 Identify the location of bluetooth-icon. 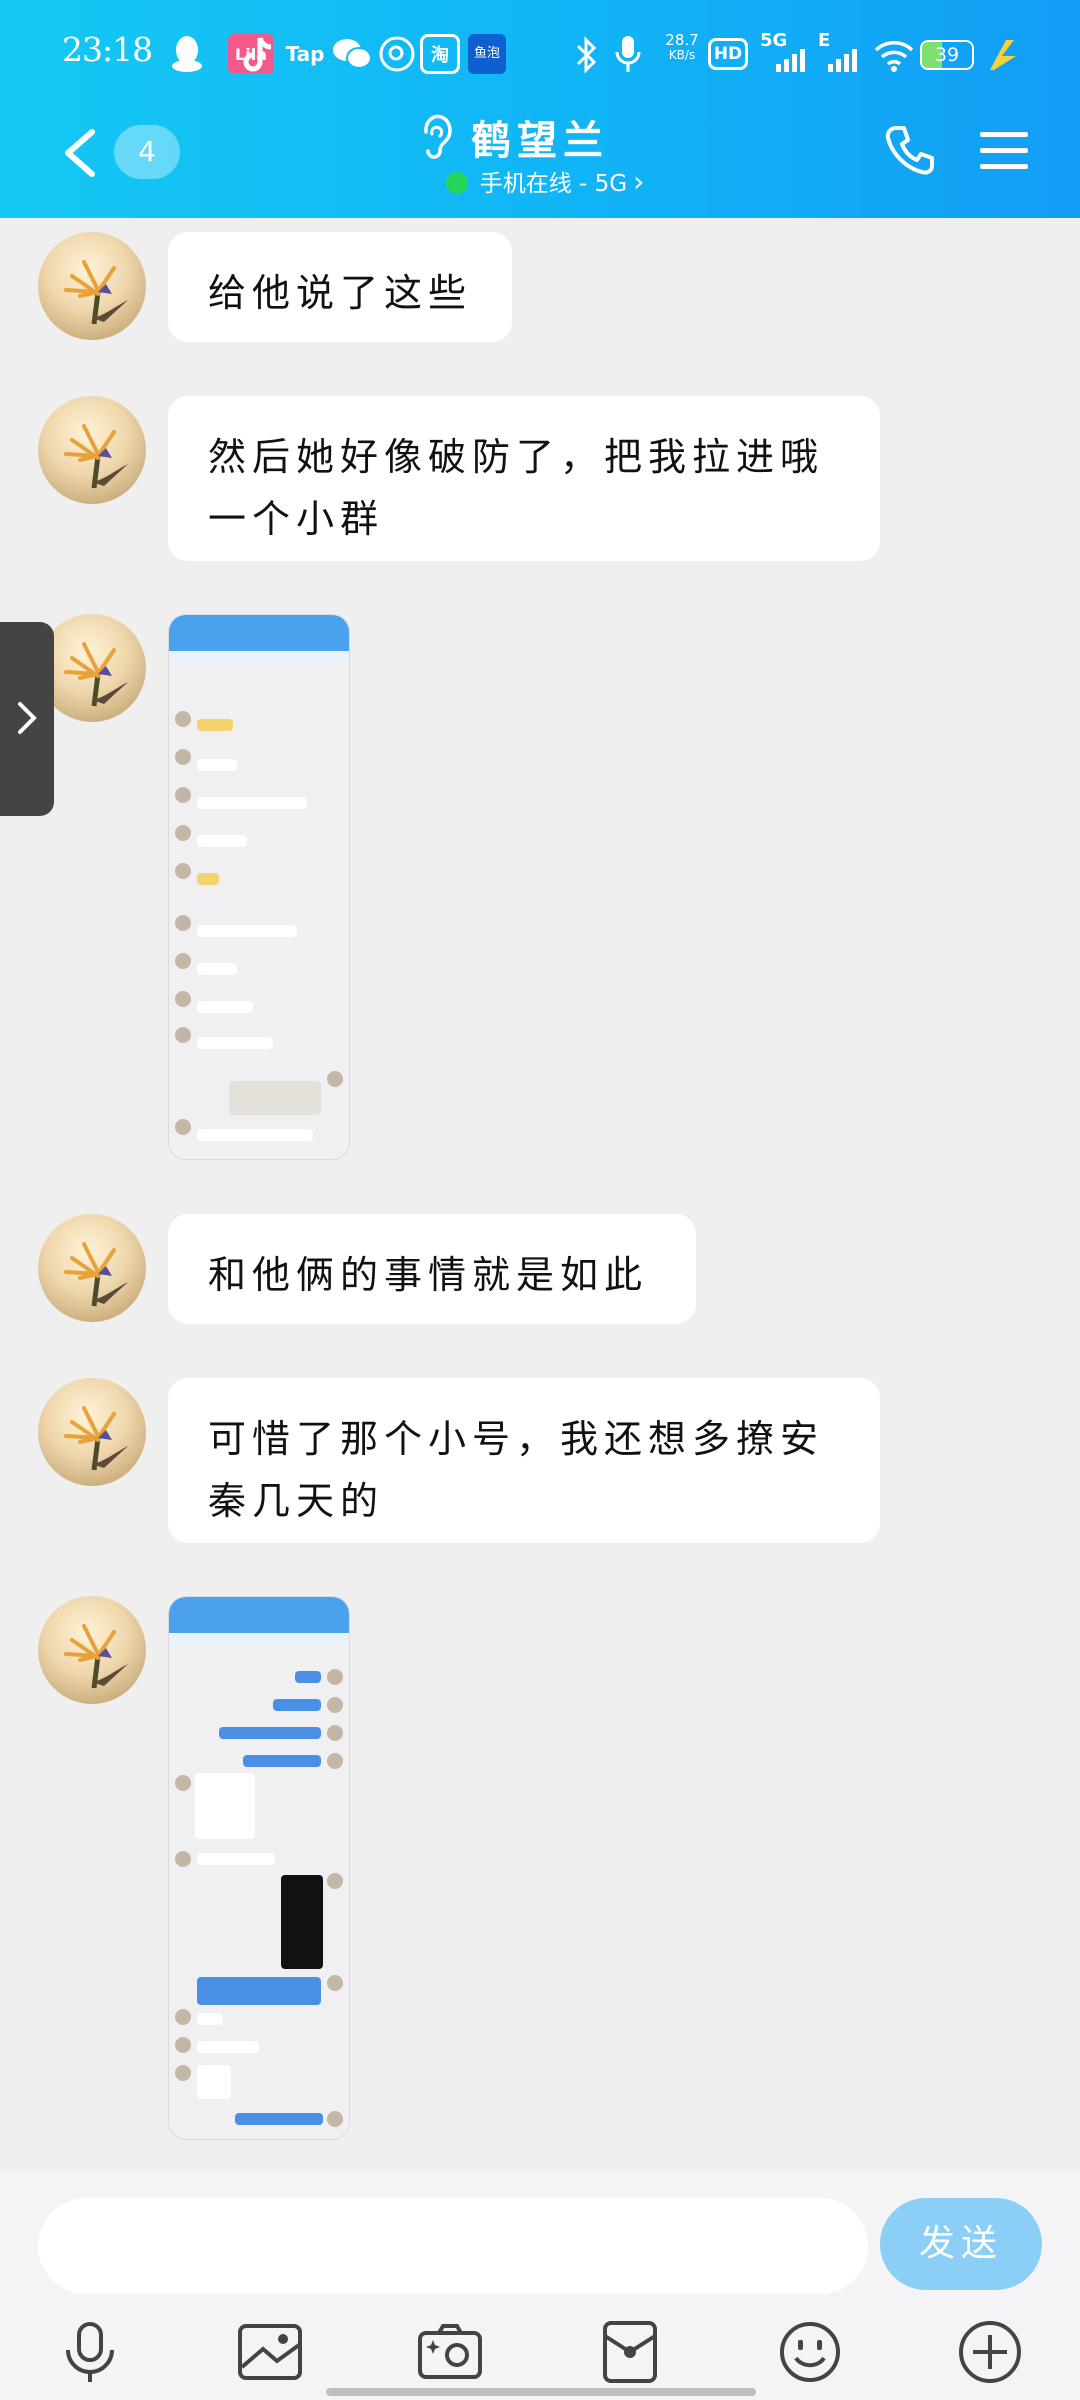
(586, 55).